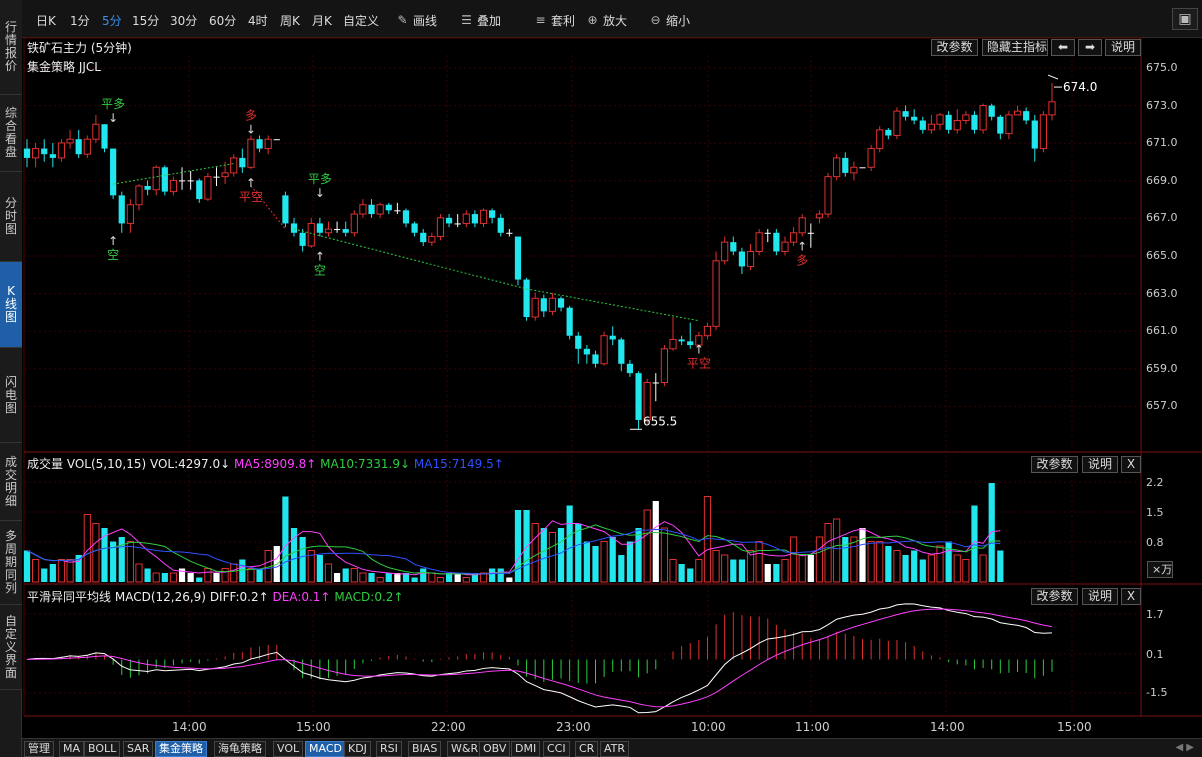 The width and height of the screenshot is (1202, 757). Describe the element at coordinates (251, 115) in the screenshot. I see `strategy-signal-label: 多` at that location.